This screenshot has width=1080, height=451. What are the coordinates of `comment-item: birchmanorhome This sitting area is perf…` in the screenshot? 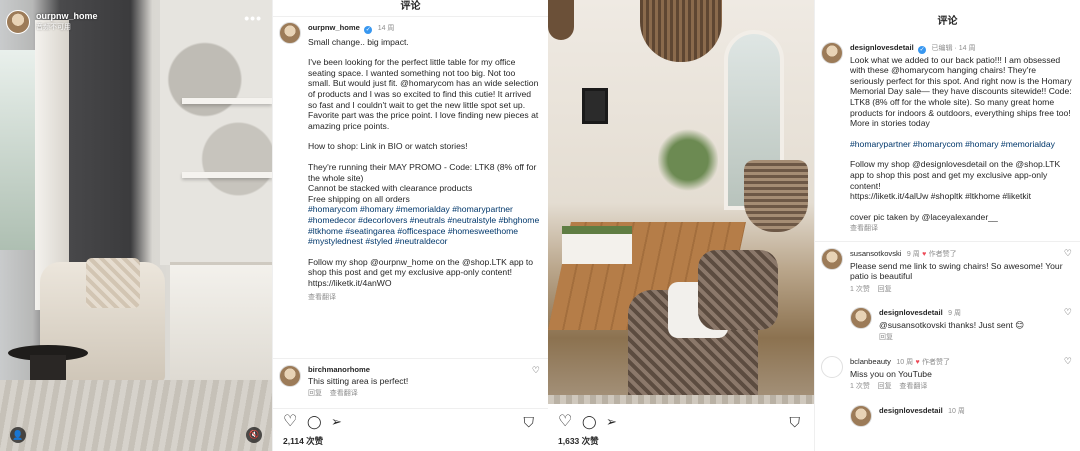 It's located at (409, 382).